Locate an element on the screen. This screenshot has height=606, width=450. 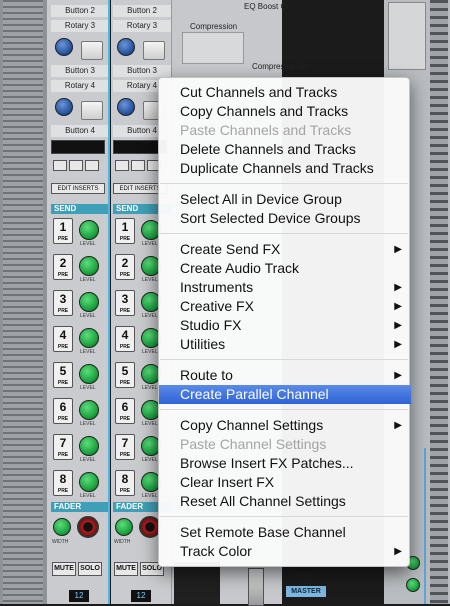
menu-item-set-remote-base: Set Remote Base Channel is located at coordinates (285, 532).